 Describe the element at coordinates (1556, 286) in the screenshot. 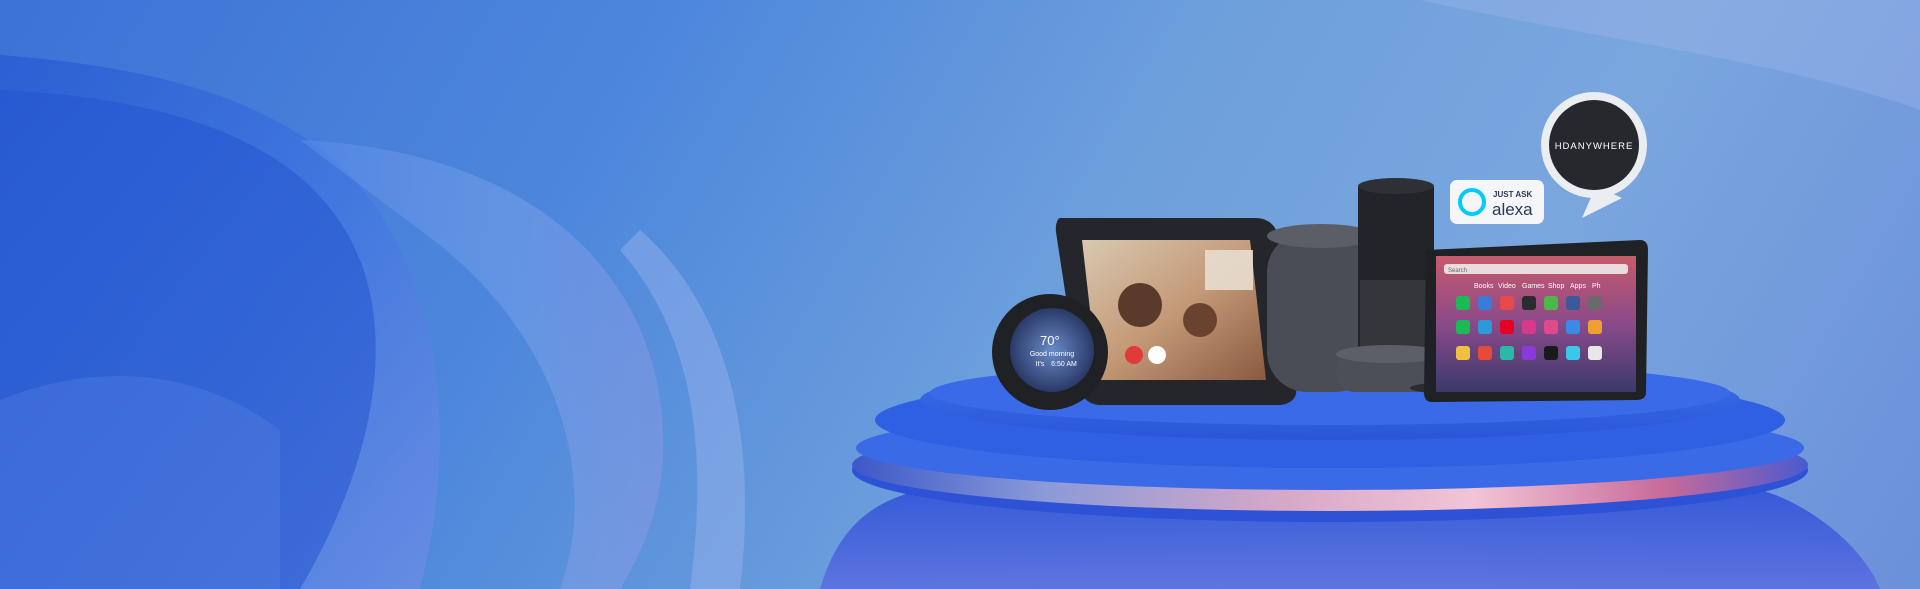

I see `tablet-nav-shop: Shop` at that location.